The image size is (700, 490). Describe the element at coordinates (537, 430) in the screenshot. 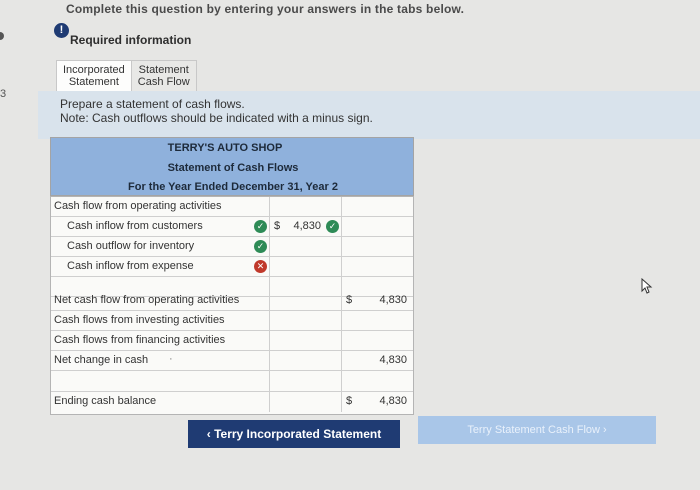

I see `next-tab-button: Terry Statement Cash Flow ›` at that location.